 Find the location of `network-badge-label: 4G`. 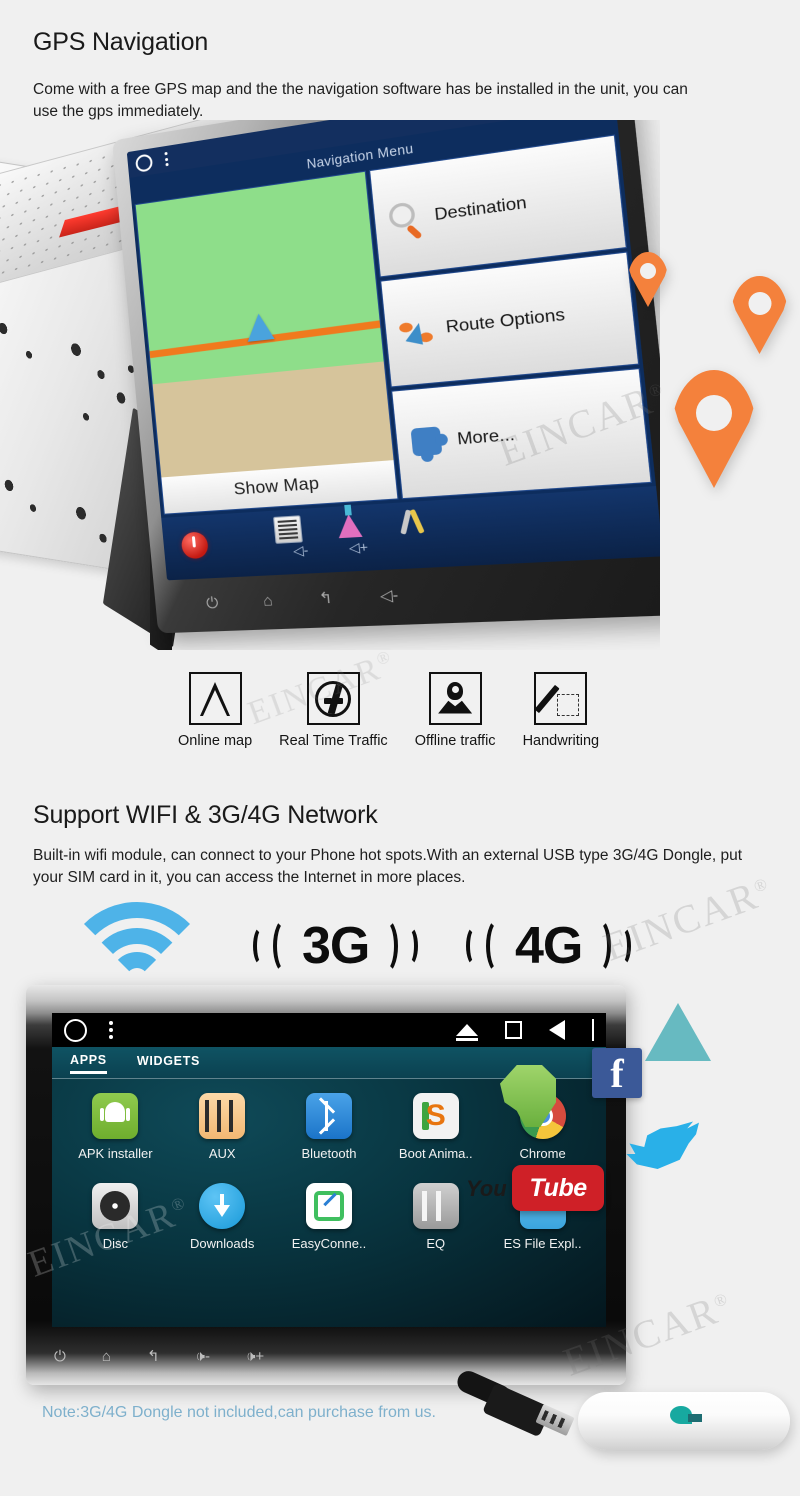

network-badge-label: 4G is located at coordinates (549, 946).